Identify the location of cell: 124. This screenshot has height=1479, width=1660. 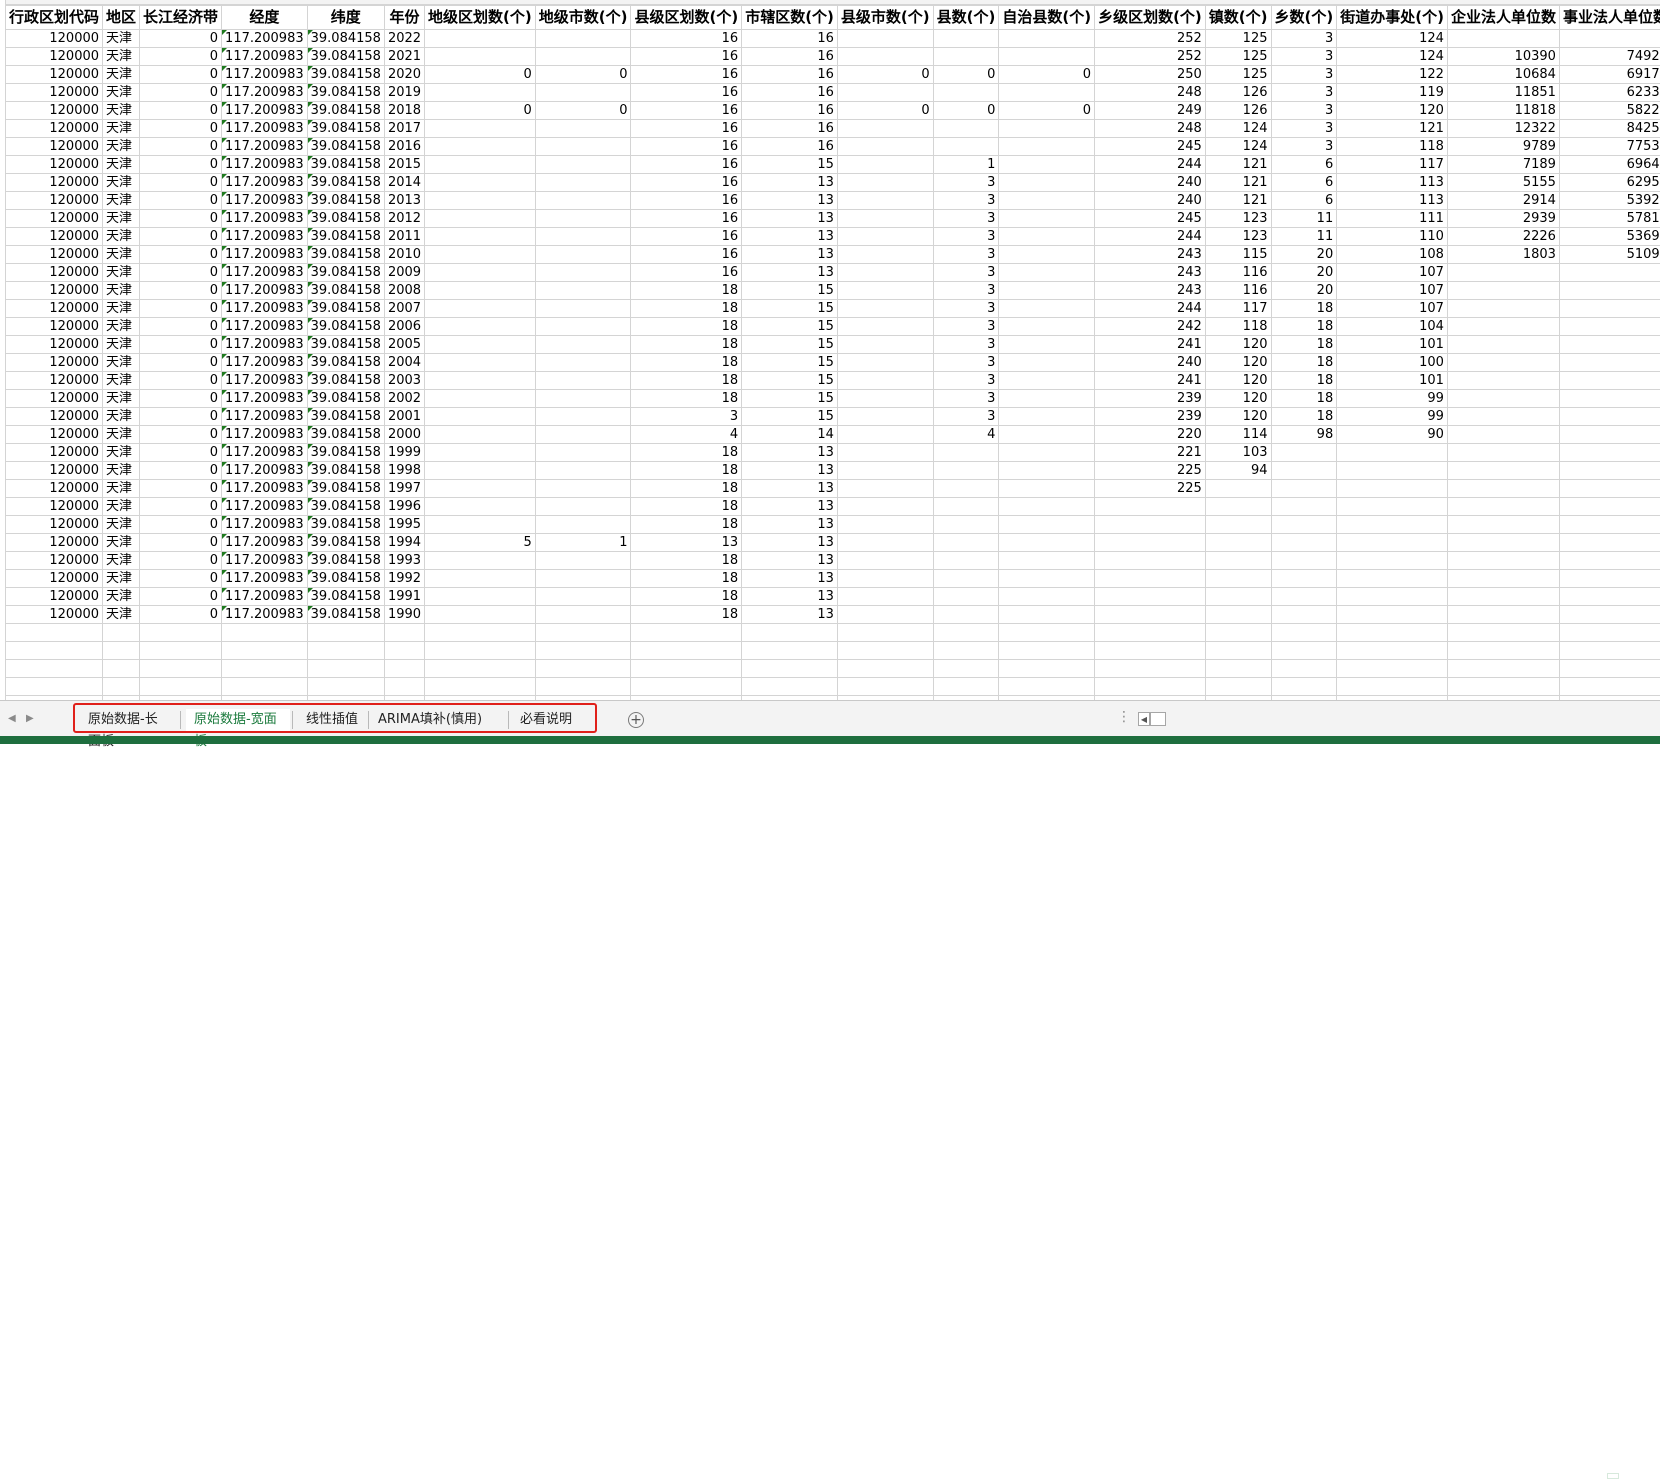
(1238, 129).